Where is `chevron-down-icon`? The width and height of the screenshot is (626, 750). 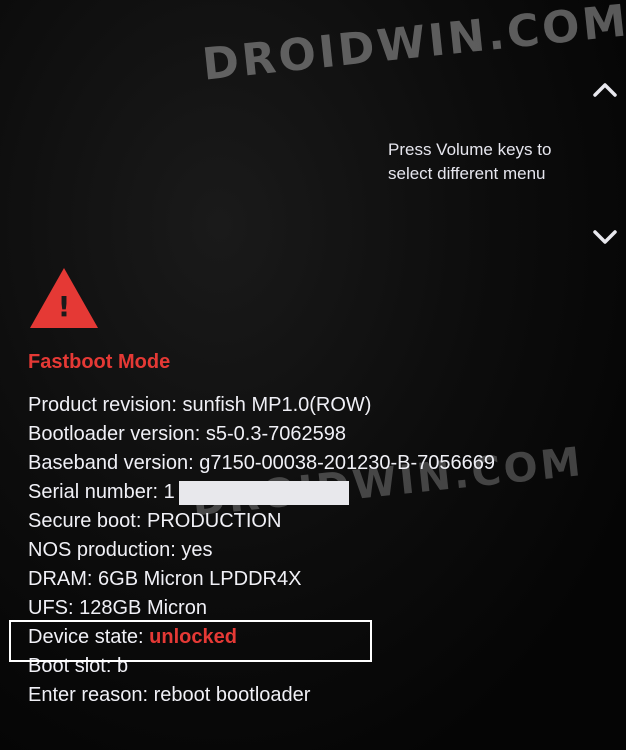 chevron-down-icon is located at coordinates (605, 237).